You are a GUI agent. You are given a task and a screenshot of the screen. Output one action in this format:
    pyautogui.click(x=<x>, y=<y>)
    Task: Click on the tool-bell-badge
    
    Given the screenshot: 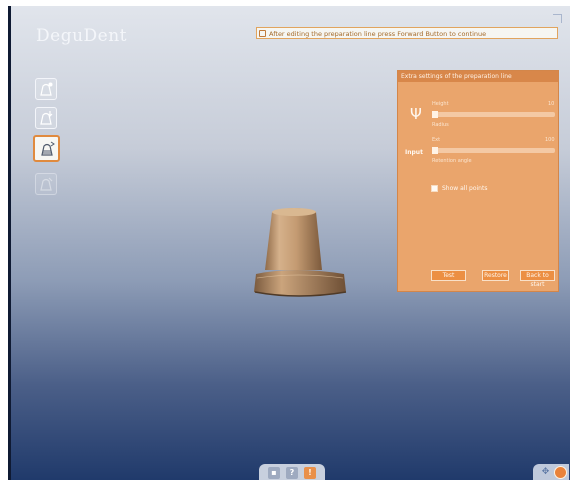 What is the action you would take?
    pyautogui.click(x=46, y=89)
    